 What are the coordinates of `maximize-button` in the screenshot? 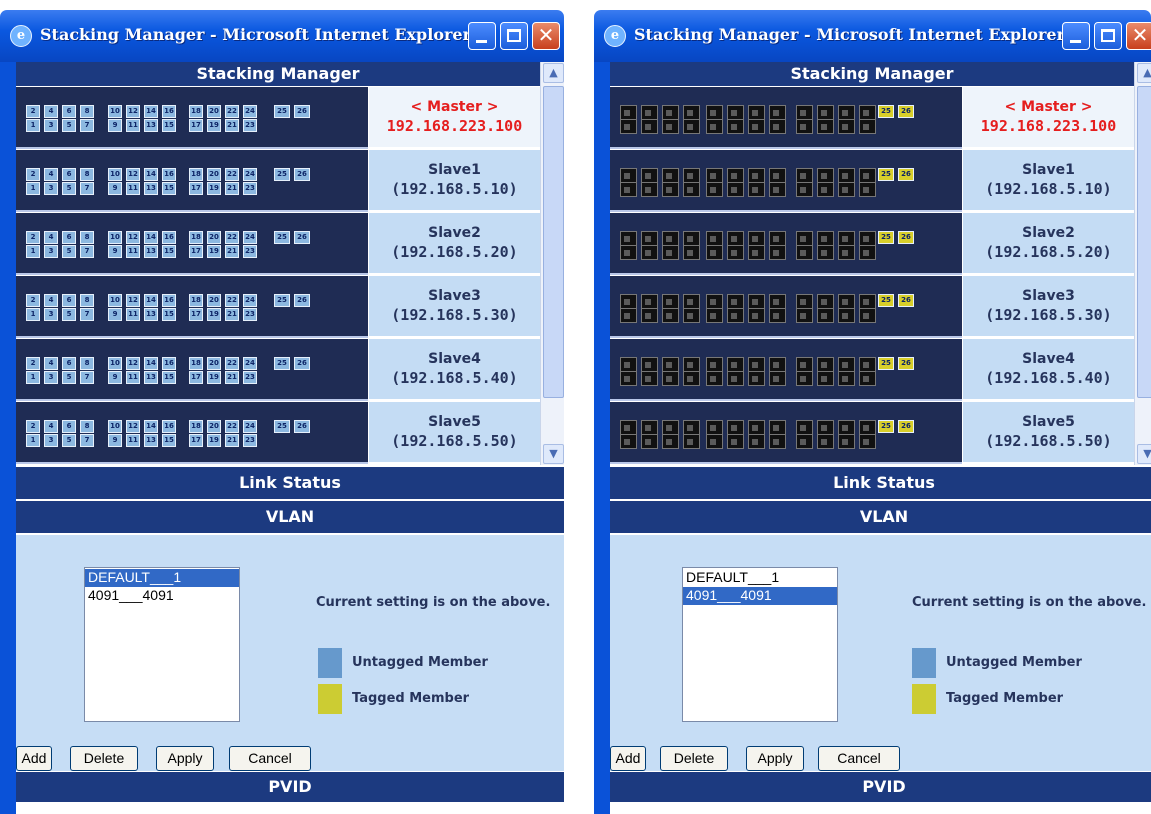 It's located at (1108, 36).